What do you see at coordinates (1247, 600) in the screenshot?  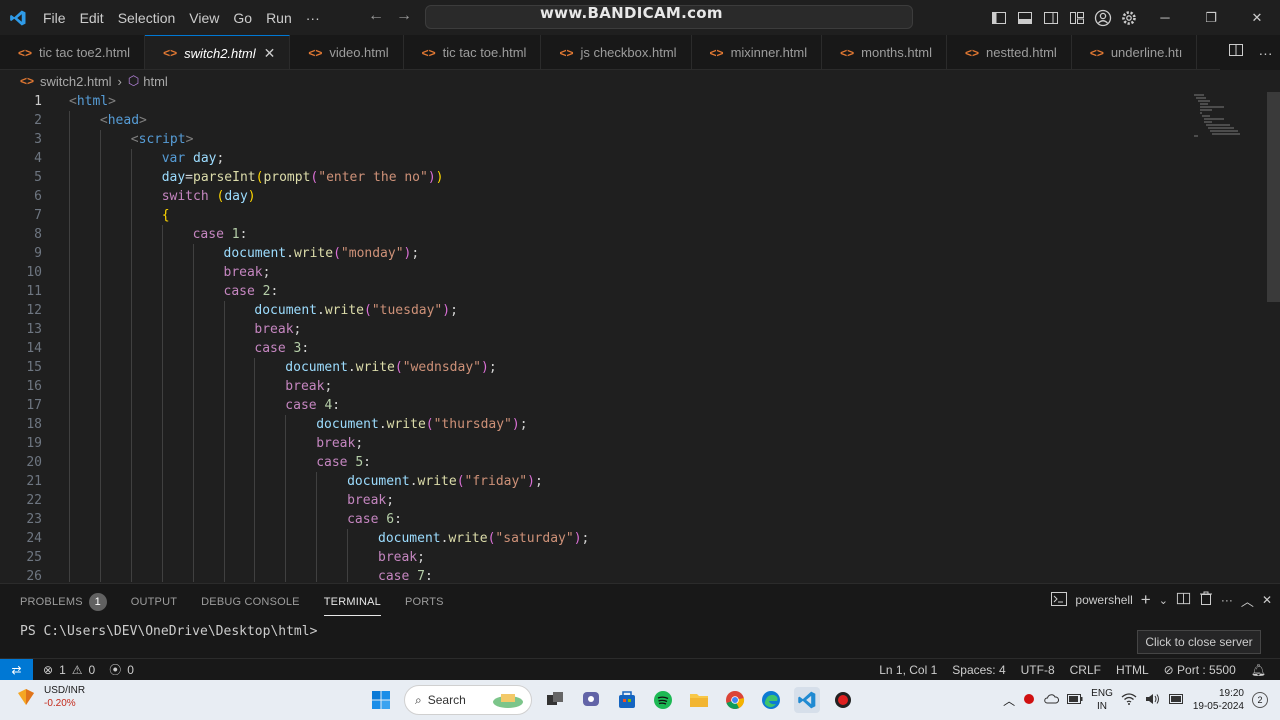 I see `maximize-panel-icon: ︿` at bounding box center [1247, 600].